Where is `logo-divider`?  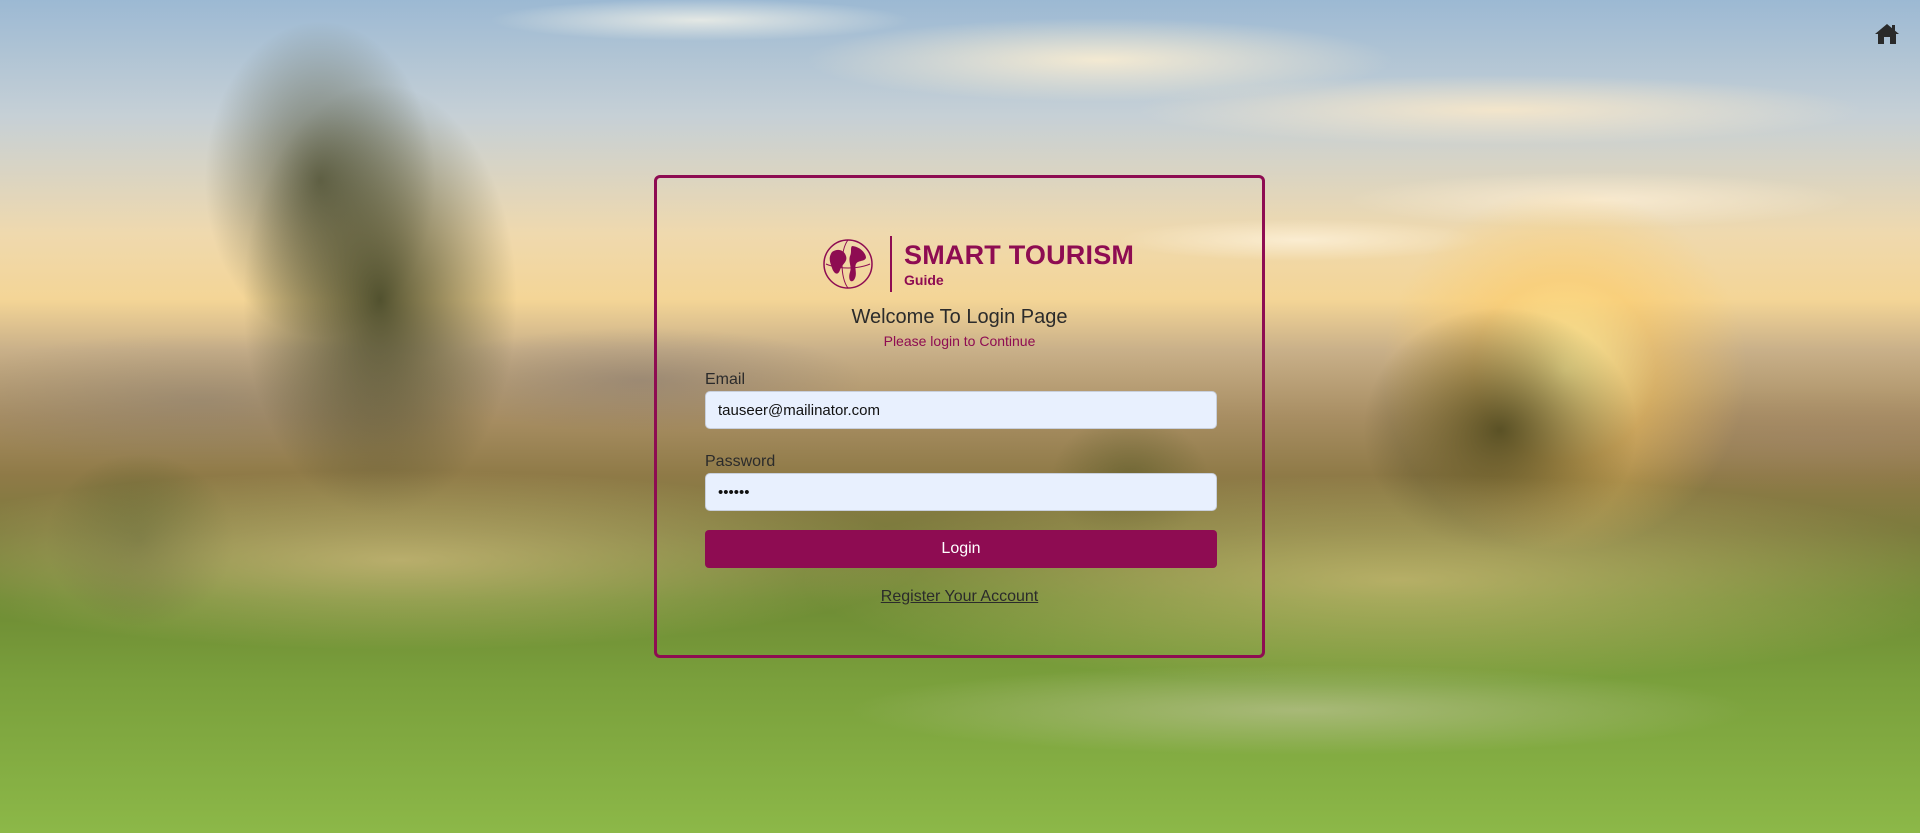
logo-divider is located at coordinates (891, 264).